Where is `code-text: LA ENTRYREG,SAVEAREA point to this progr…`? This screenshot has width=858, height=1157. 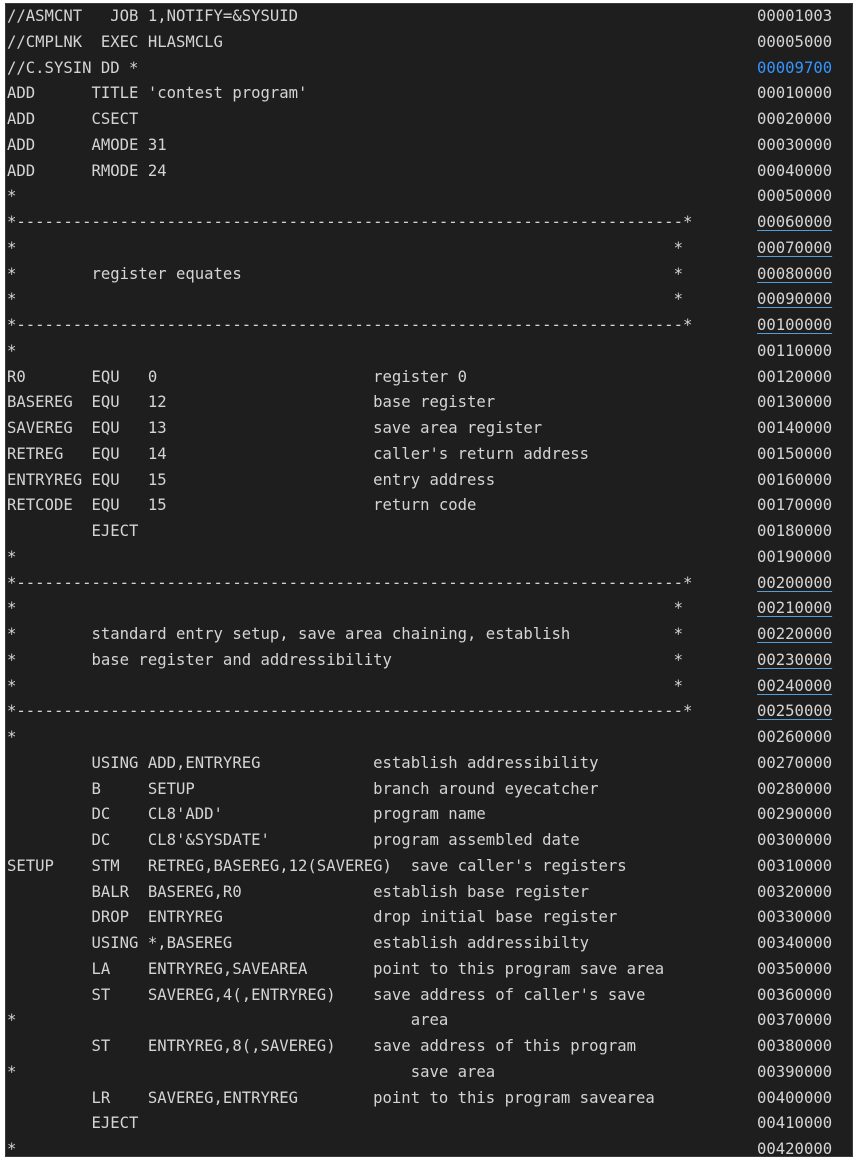
code-text: LA ENTRYREG,SAVEAREA point to this progr… is located at coordinates (336, 968).